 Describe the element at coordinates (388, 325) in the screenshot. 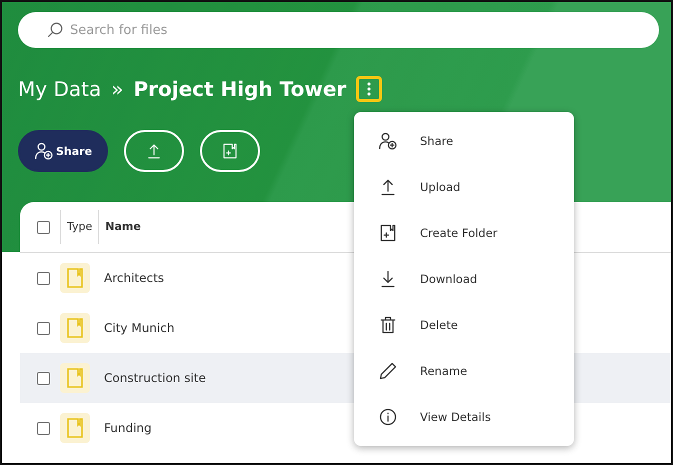

I see `trash-icon` at that location.